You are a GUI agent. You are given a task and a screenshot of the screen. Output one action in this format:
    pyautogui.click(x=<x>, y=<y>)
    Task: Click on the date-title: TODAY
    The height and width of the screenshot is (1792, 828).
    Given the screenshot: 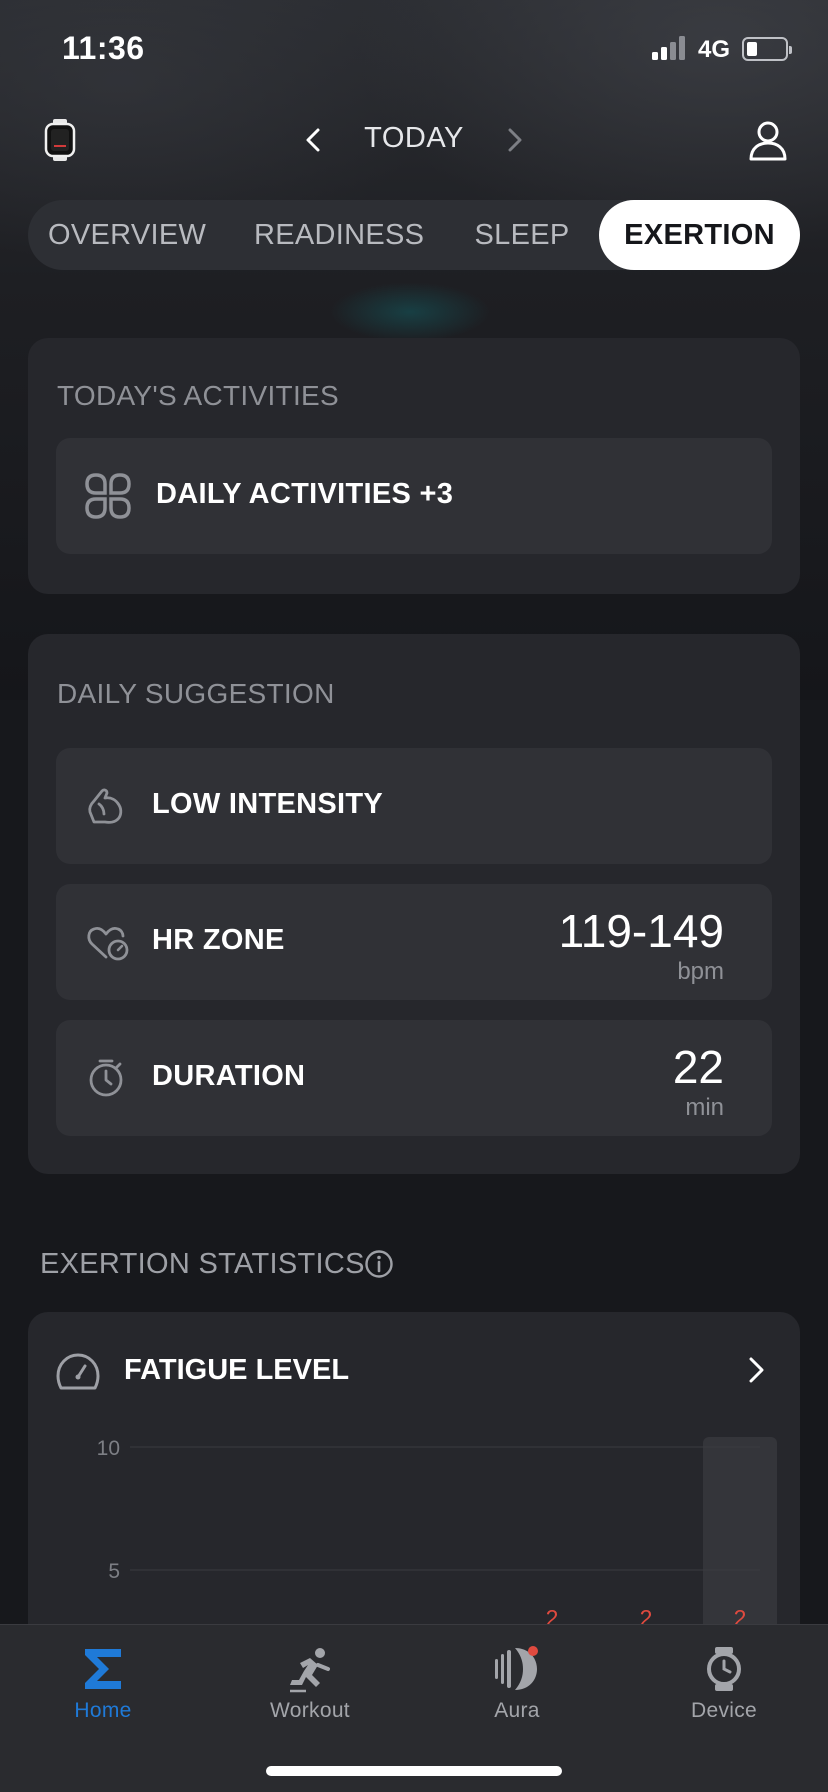 What is the action you would take?
    pyautogui.click(x=414, y=138)
    